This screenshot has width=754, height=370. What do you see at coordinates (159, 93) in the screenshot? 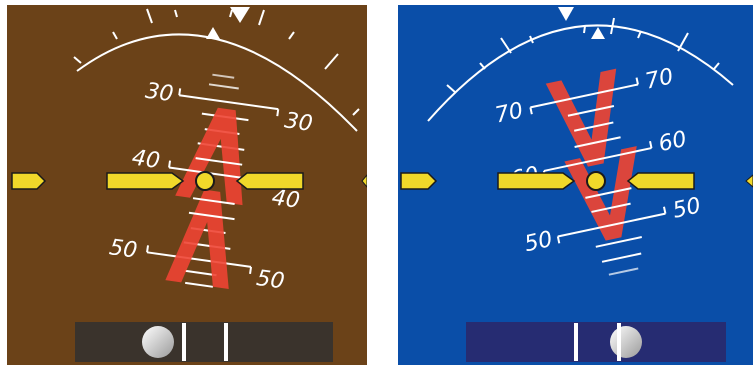
I see `pitch-label-30-left: 30` at bounding box center [159, 93].